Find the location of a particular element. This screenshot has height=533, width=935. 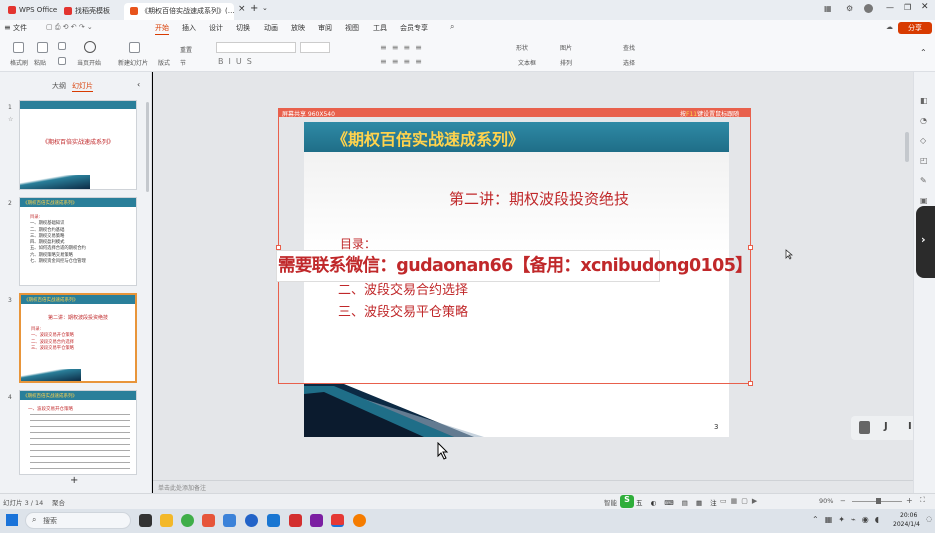

menu-tools: 工具 is located at coordinates (380, 28).